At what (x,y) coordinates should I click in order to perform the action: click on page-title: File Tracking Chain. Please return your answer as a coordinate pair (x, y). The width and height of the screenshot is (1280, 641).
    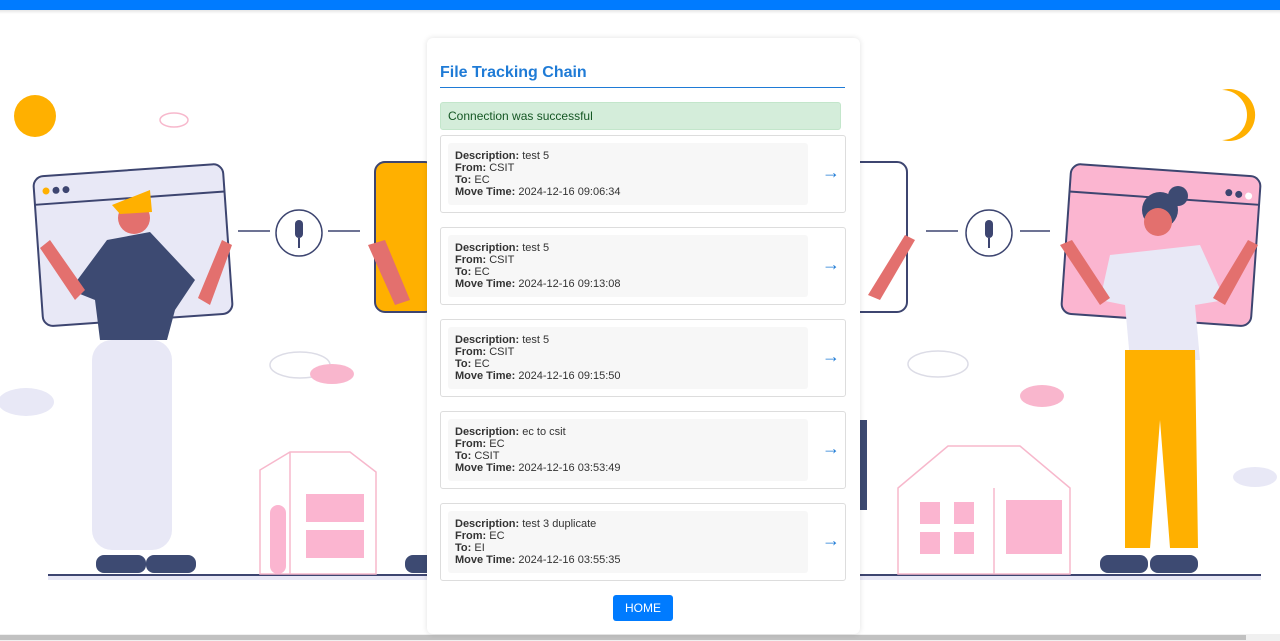
    Looking at the image, I should click on (642, 76).